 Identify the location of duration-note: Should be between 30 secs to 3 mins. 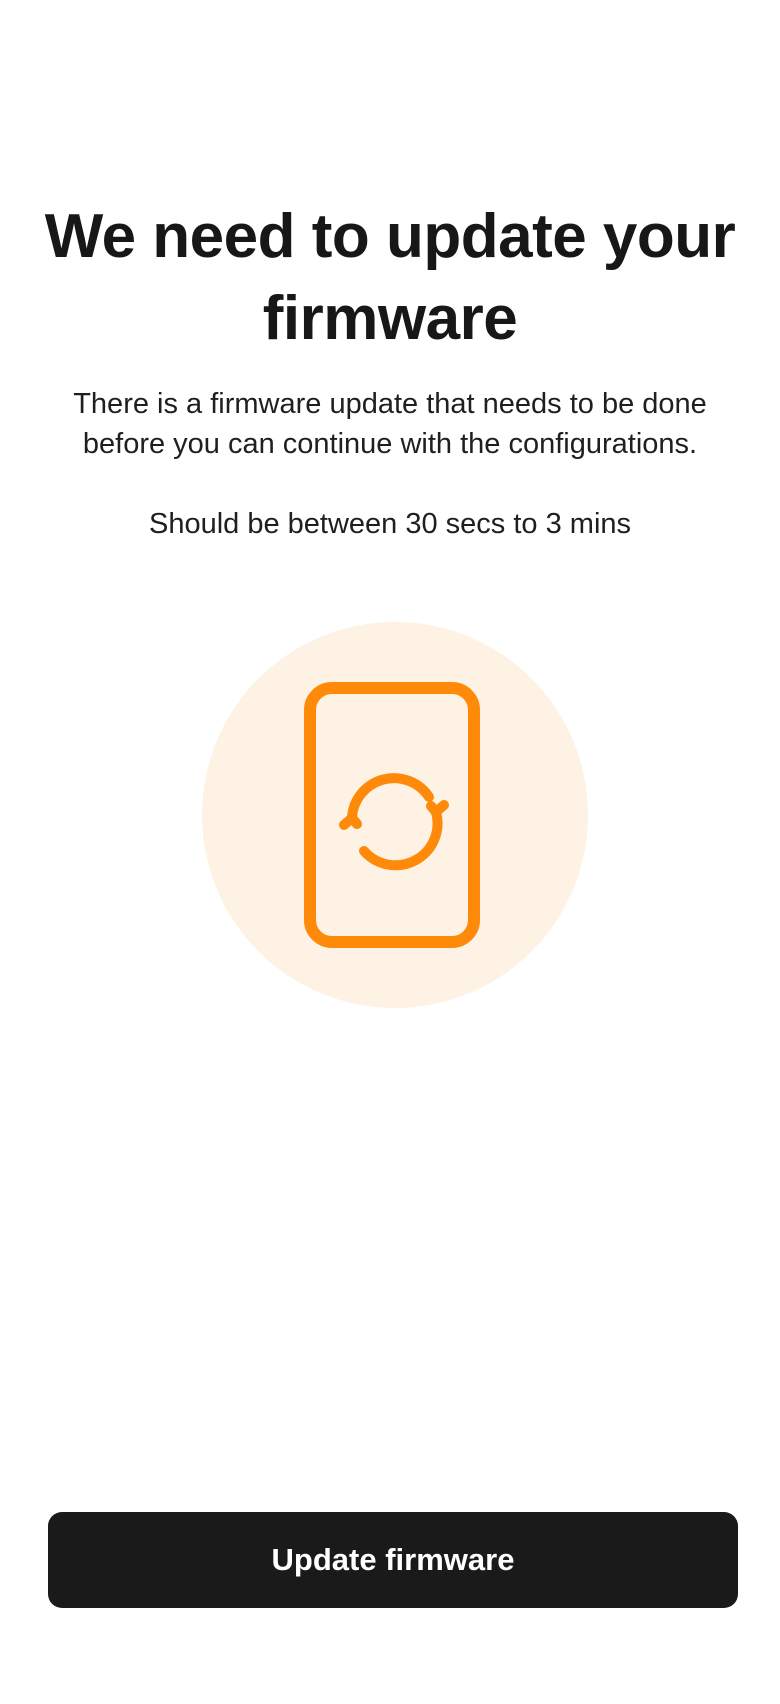
(390, 524).